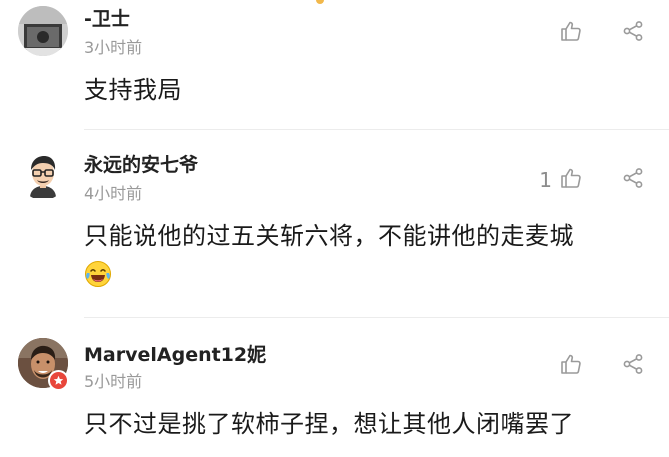  Describe the element at coordinates (175, 353) in the screenshot. I see `username: MarvelAgent12妮` at that location.